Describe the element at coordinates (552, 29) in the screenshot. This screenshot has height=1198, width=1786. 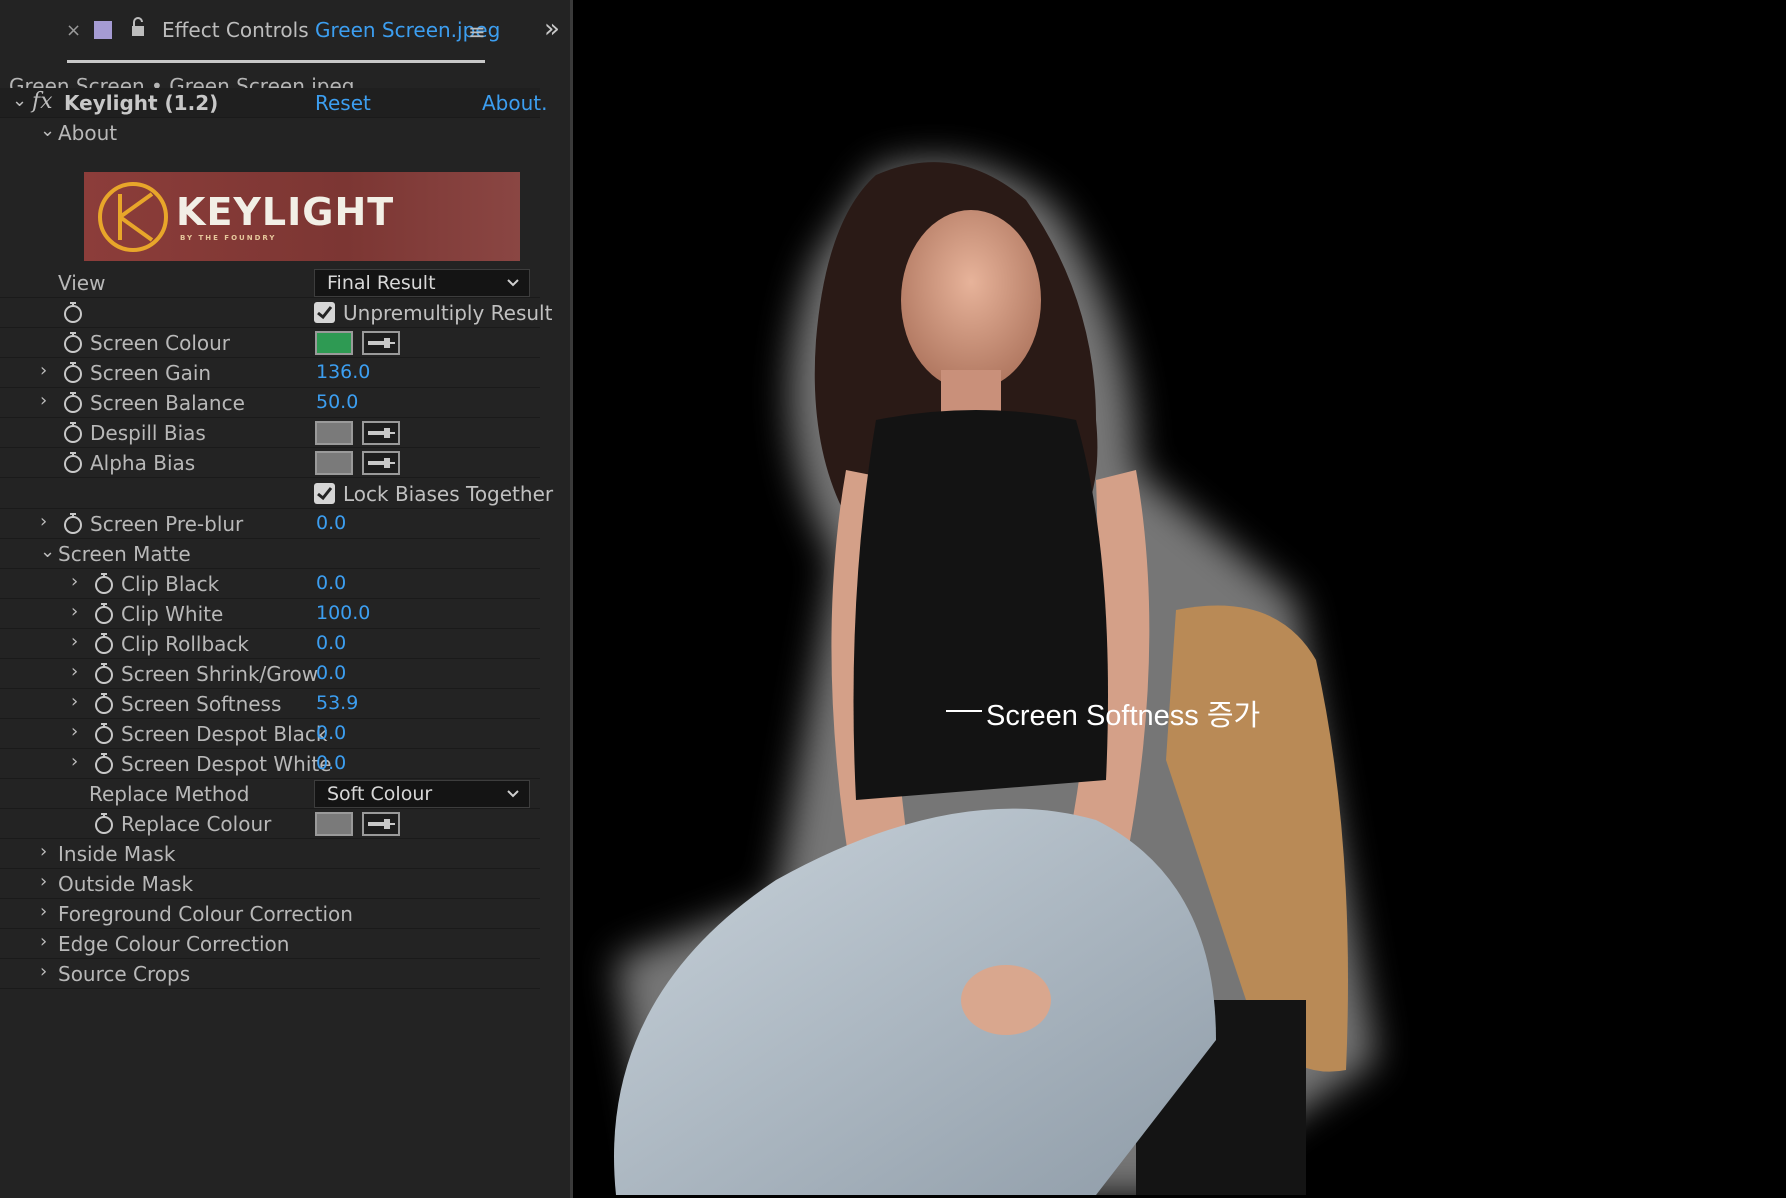
I see `panel-overflow-icon: »` at that location.